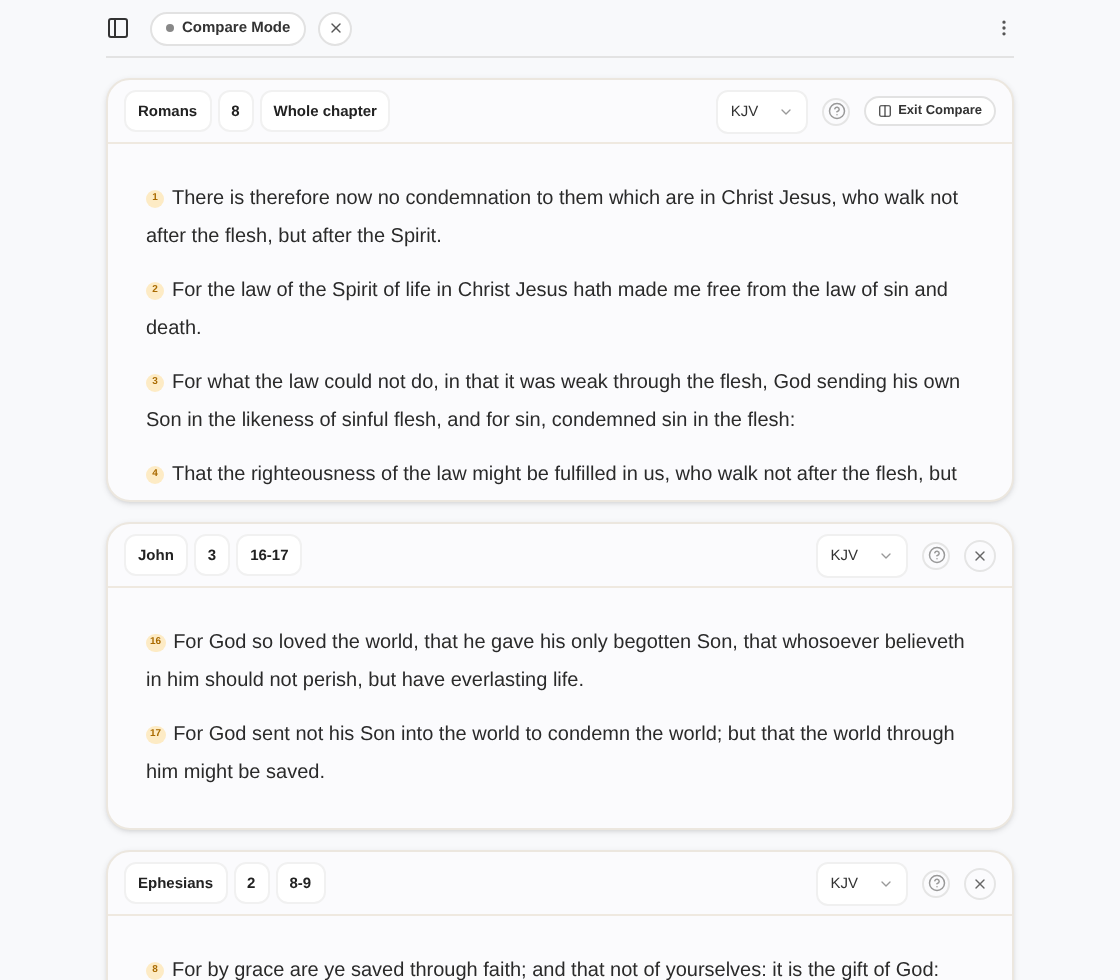  What do you see at coordinates (118, 28) in the screenshot?
I see `sidebar-toggle-icon` at bounding box center [118, 28].